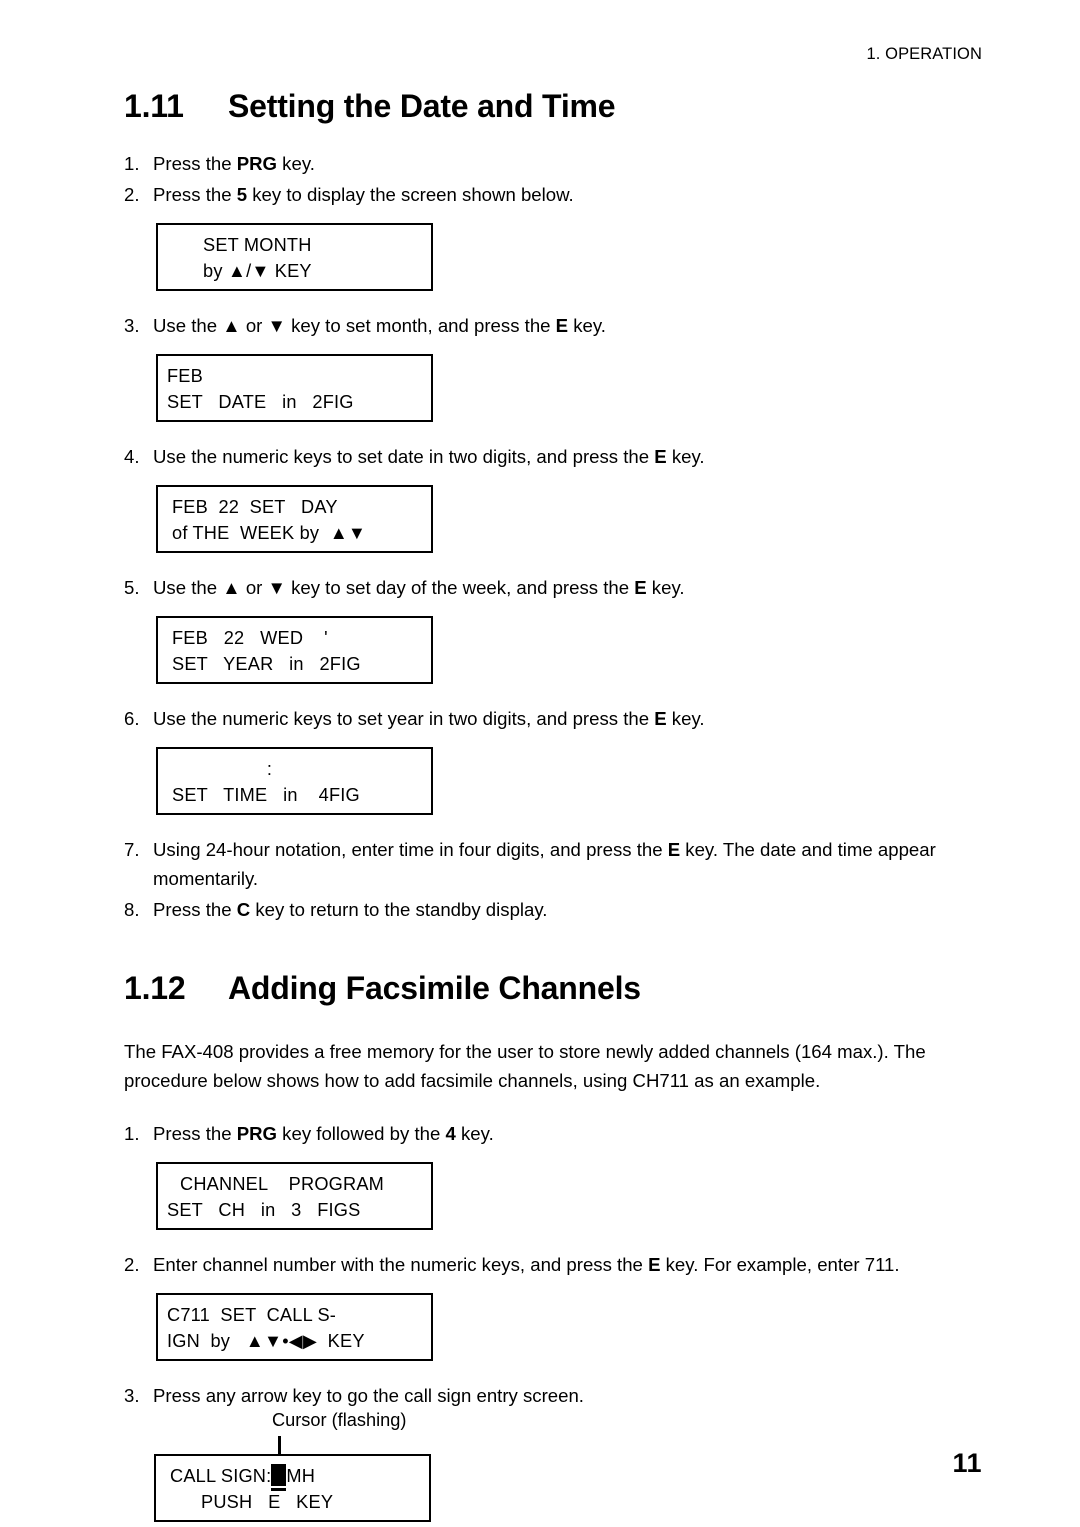 This screenshot has width=1080, height=1527. I want to click on lcd-screen-set-year-wrap: FEB 22 WED ' SET YEAR in 2FIG, so click(573, 649).